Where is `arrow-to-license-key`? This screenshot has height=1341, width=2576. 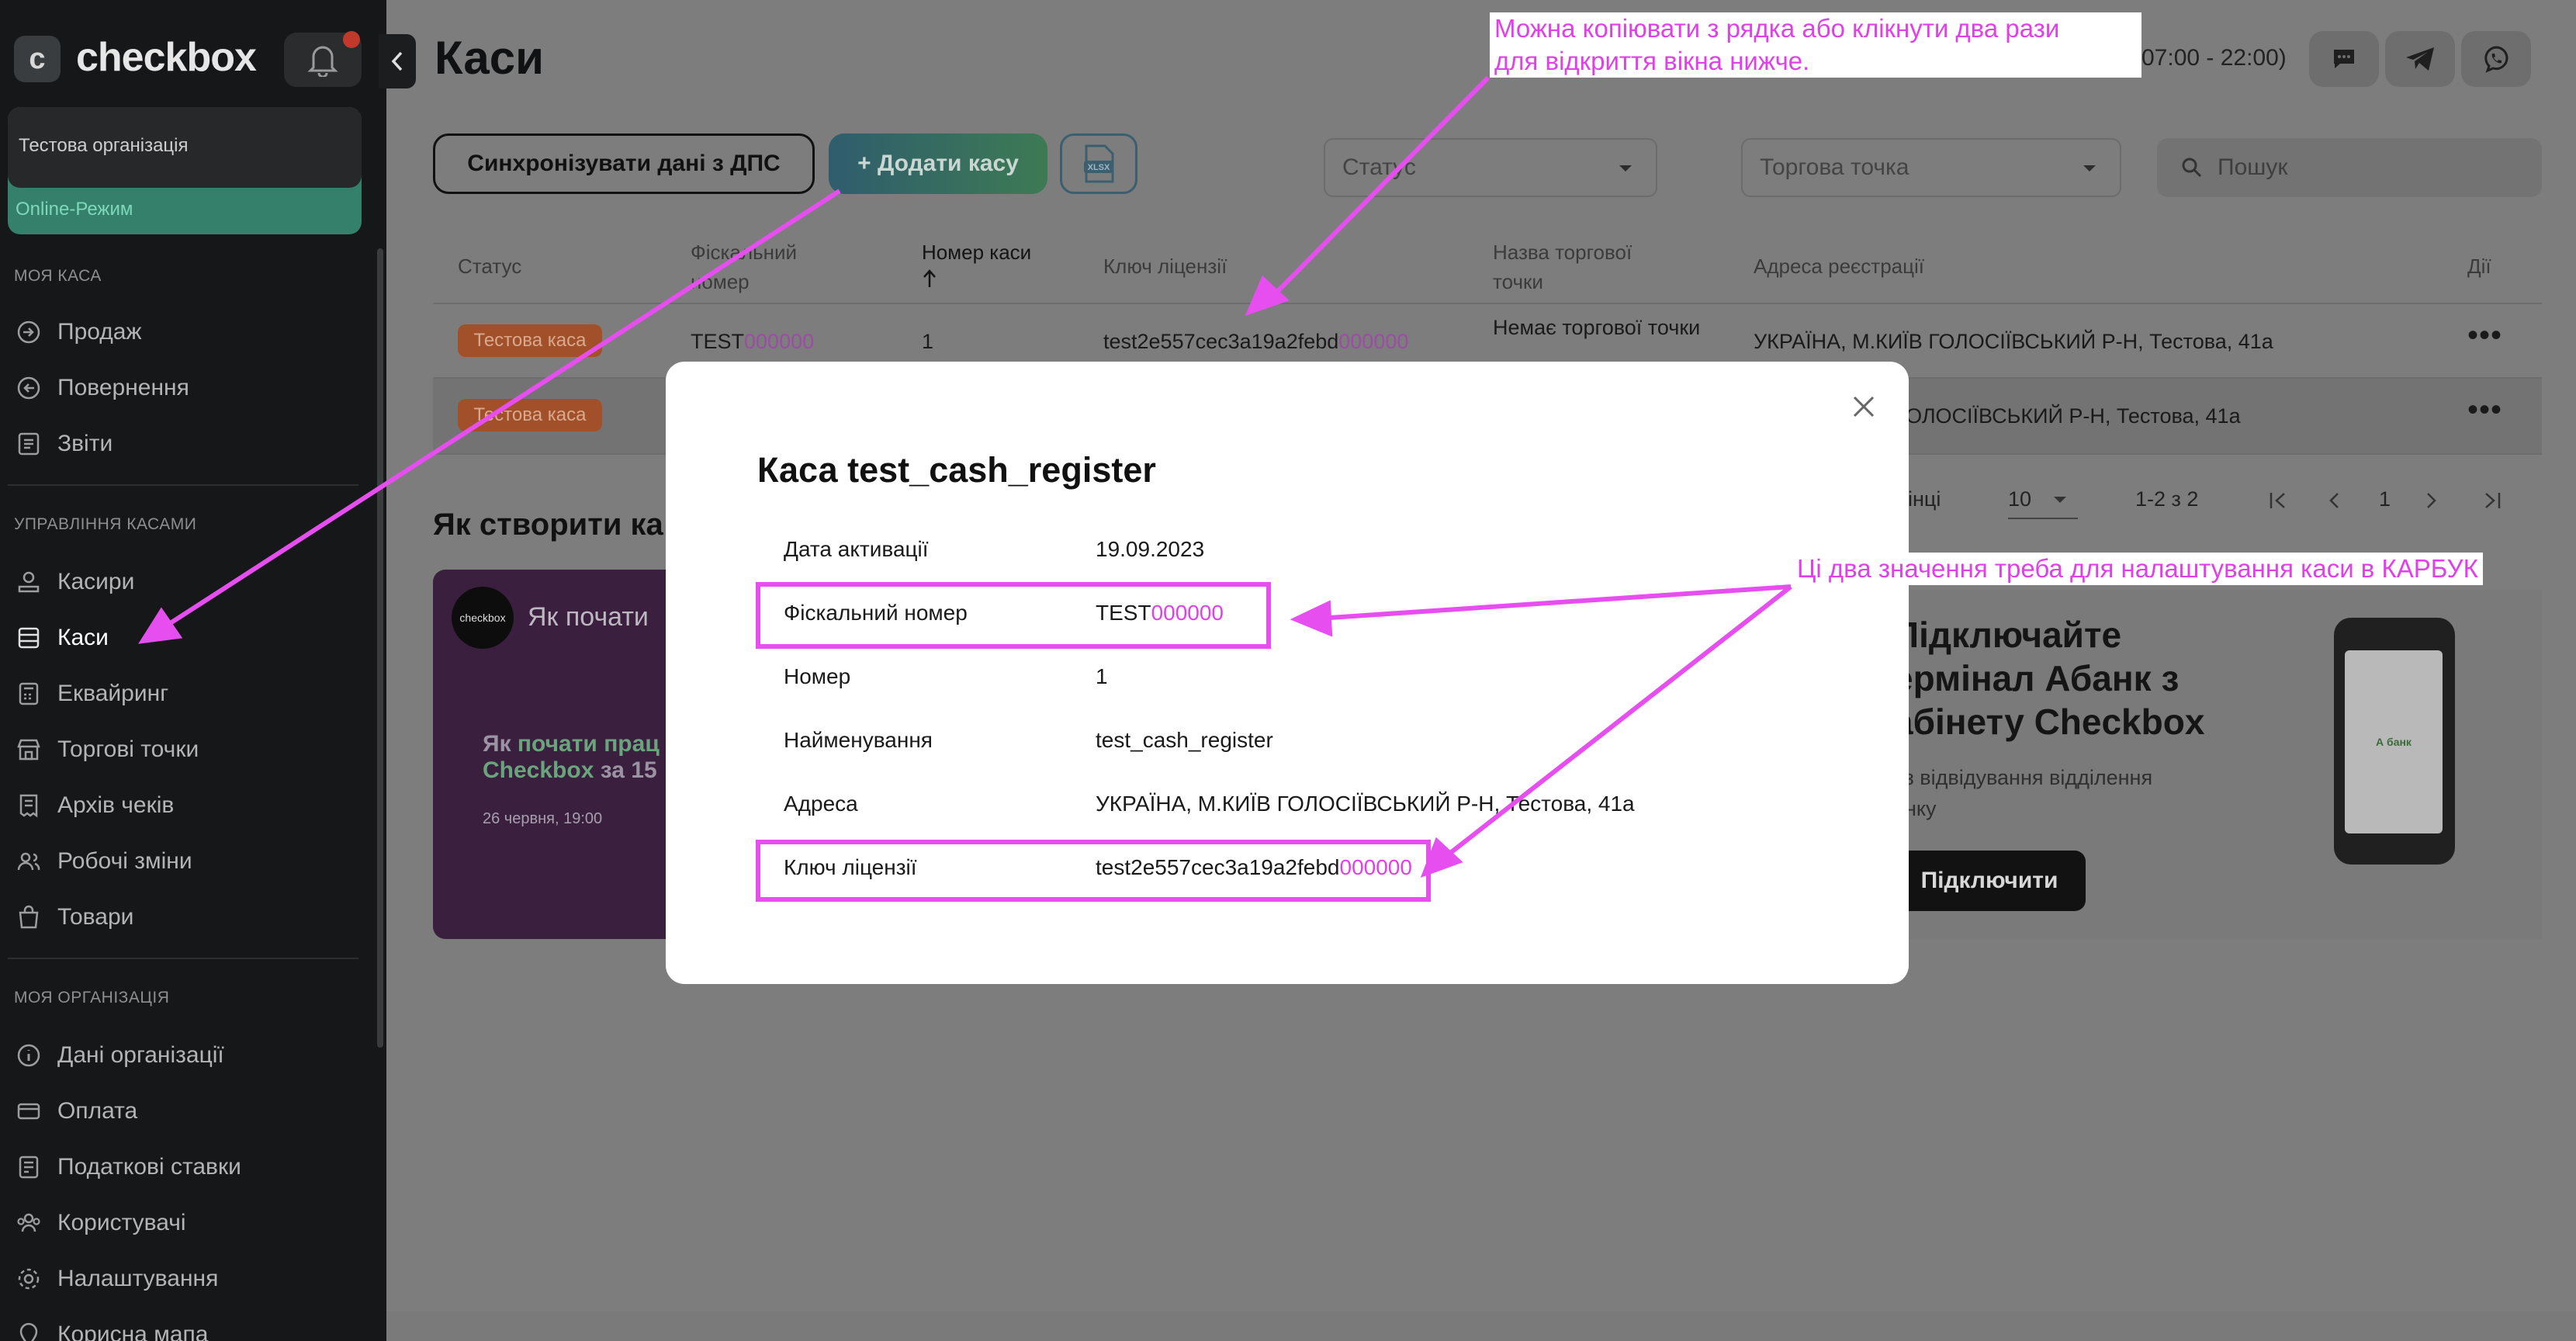 arrow-to-license-key is located at coordinates (1620, 720).